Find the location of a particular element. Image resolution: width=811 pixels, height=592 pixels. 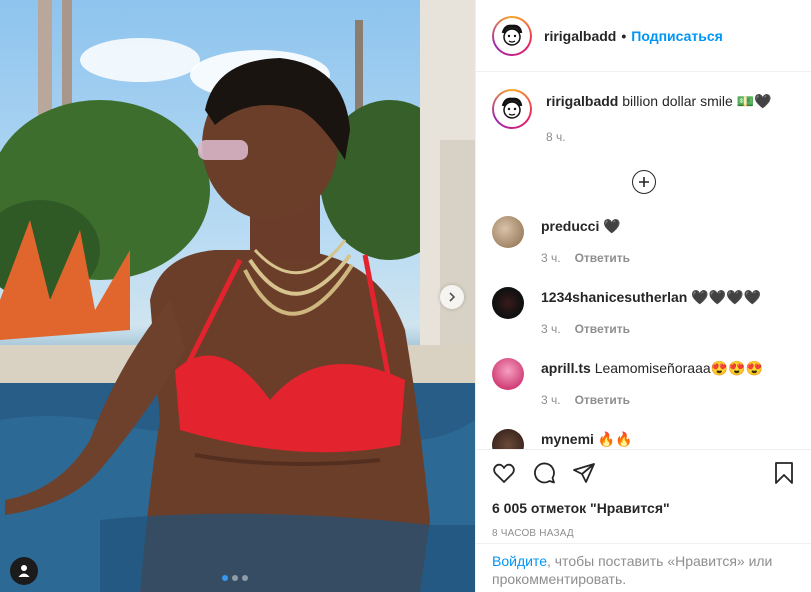

heart-outline-icon is located at coordinates (504, 473).